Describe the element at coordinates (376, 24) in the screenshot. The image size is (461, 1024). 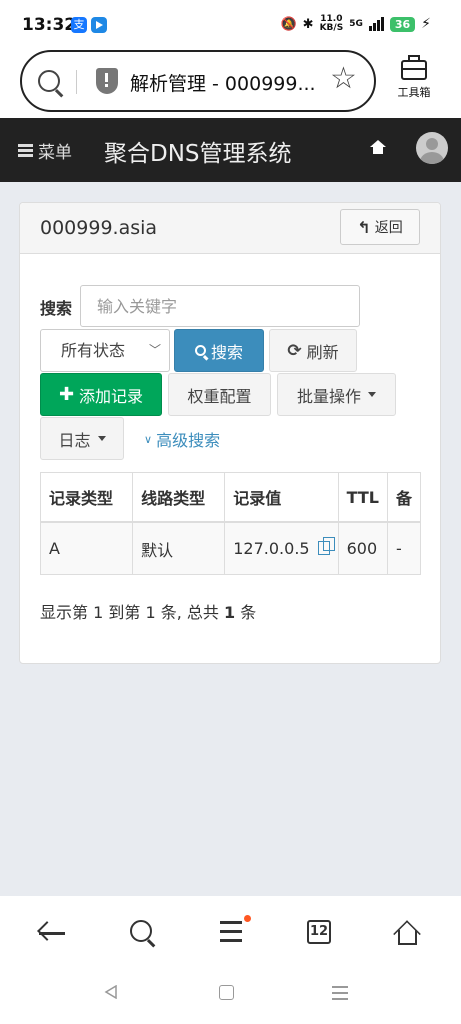
I see `signal-icon` at that location.